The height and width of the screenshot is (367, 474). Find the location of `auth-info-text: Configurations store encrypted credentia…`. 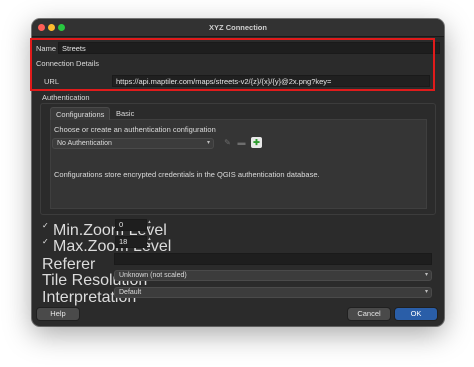

auth-info-text: Configurations store encrypted credentia… is located at coordinates (187, 174).